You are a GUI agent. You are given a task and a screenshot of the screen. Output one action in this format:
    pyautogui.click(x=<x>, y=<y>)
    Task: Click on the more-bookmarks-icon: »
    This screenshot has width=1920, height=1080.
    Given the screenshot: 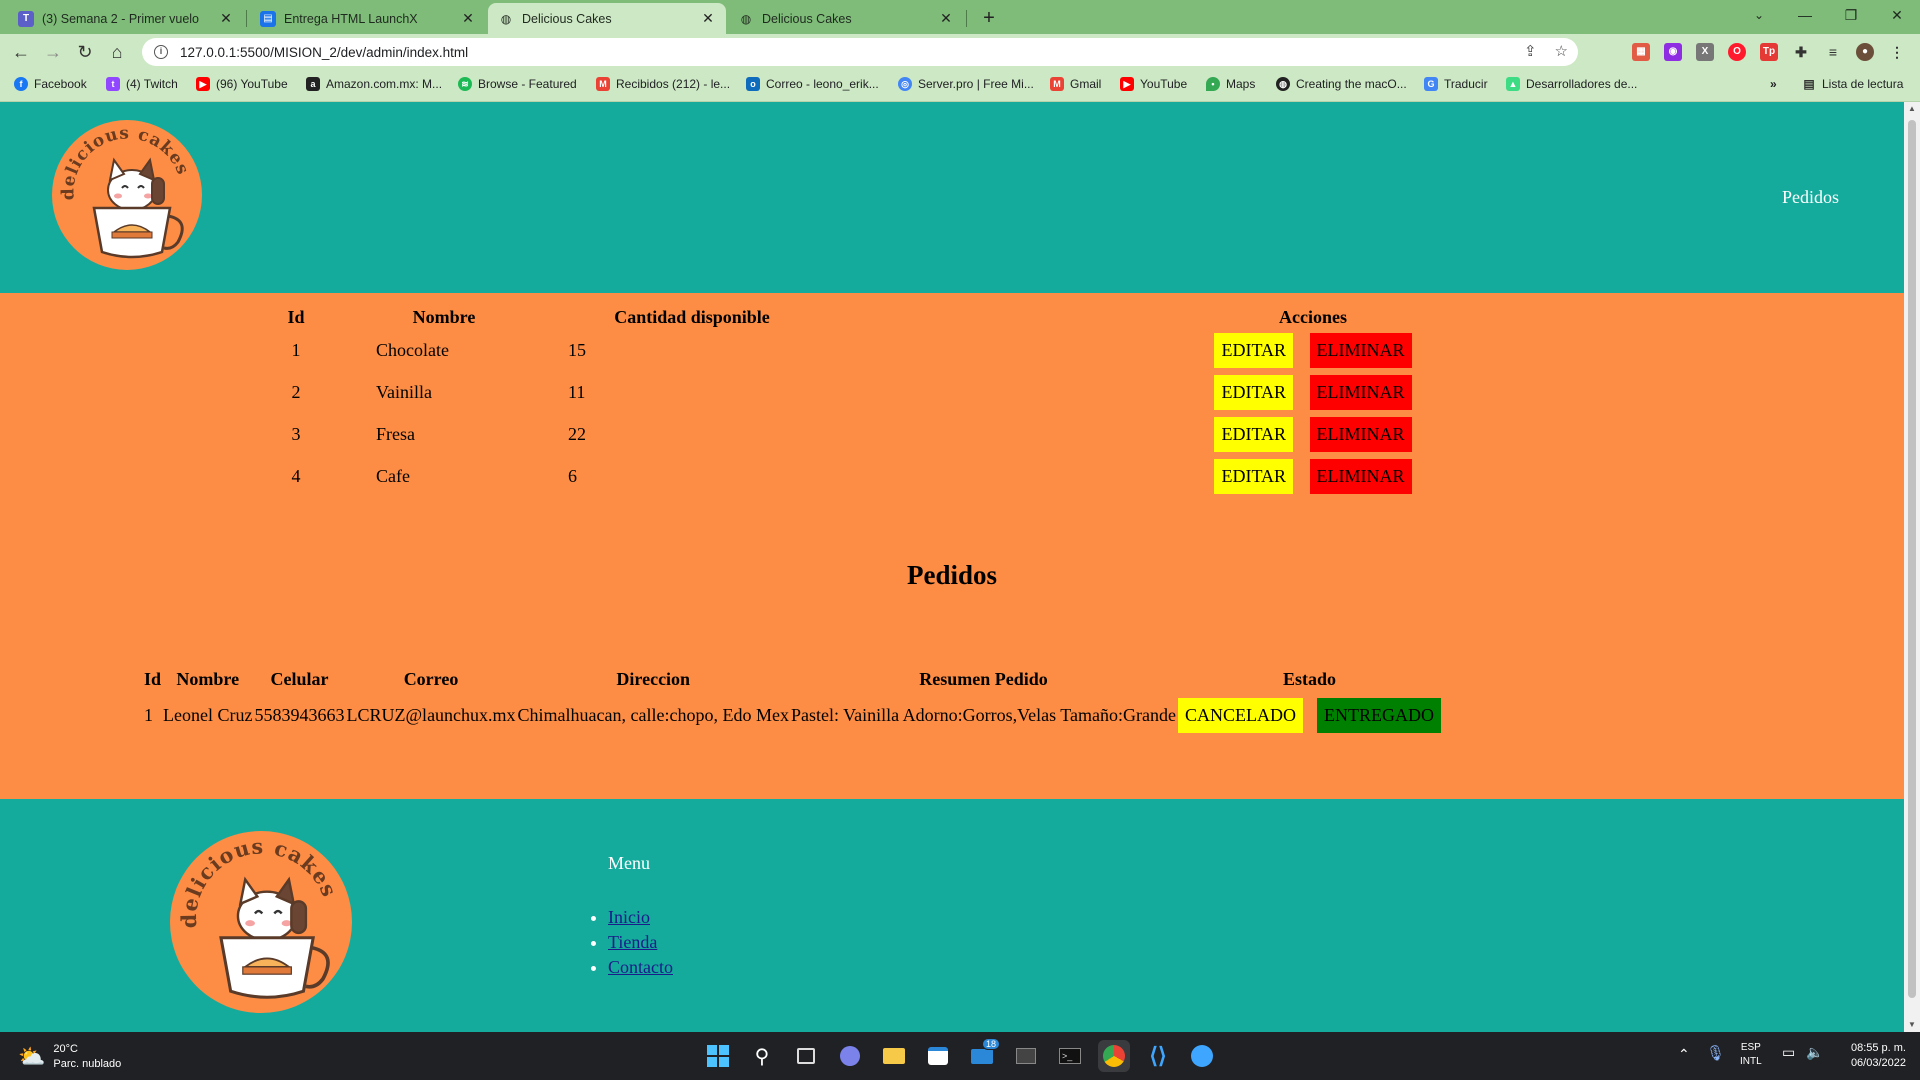 What is the action you would take?
    pyautogui.click(x=1773, y=84)
    